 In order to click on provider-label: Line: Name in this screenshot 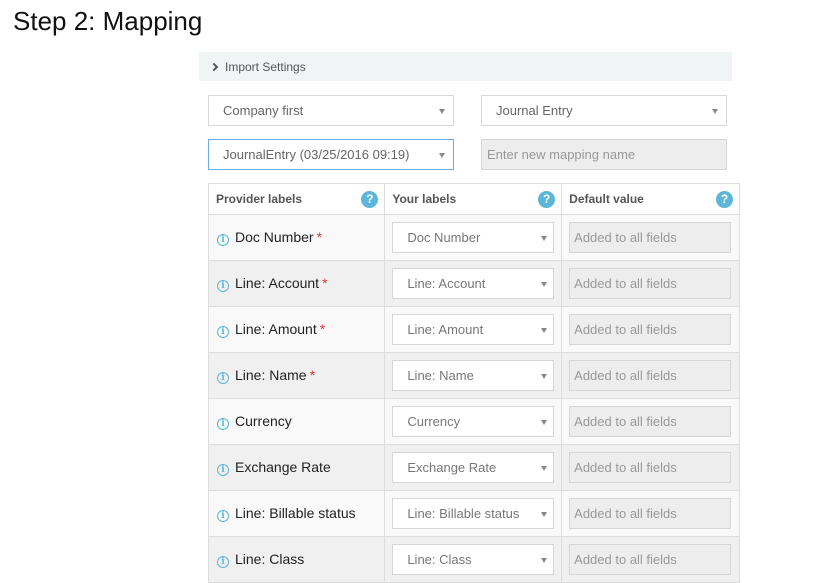, I will do `click(271, 375)`.